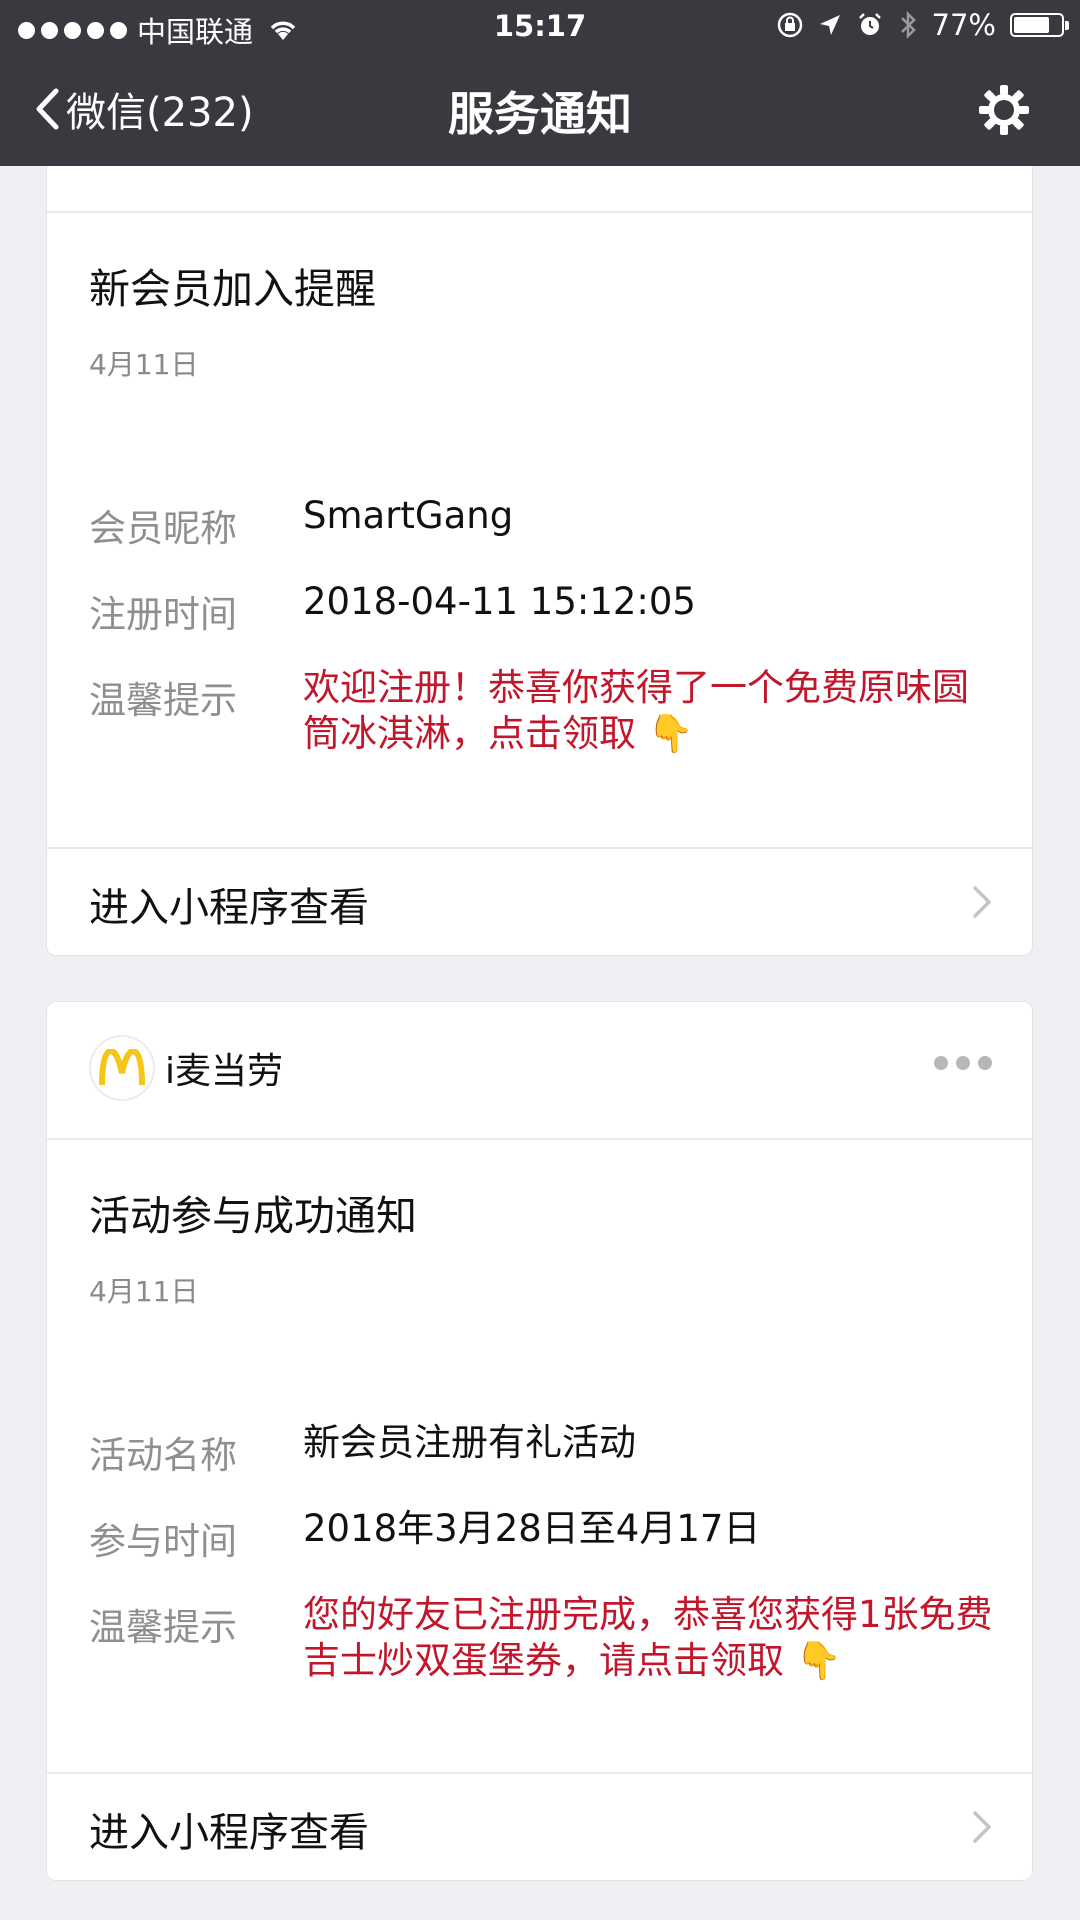 The image size is (1080, 1920). What do you see at coordinates (469, 1442) in the screenshot?
I see `field-value: 新会员注册有礼活动` at bounding box center [469, 1442].